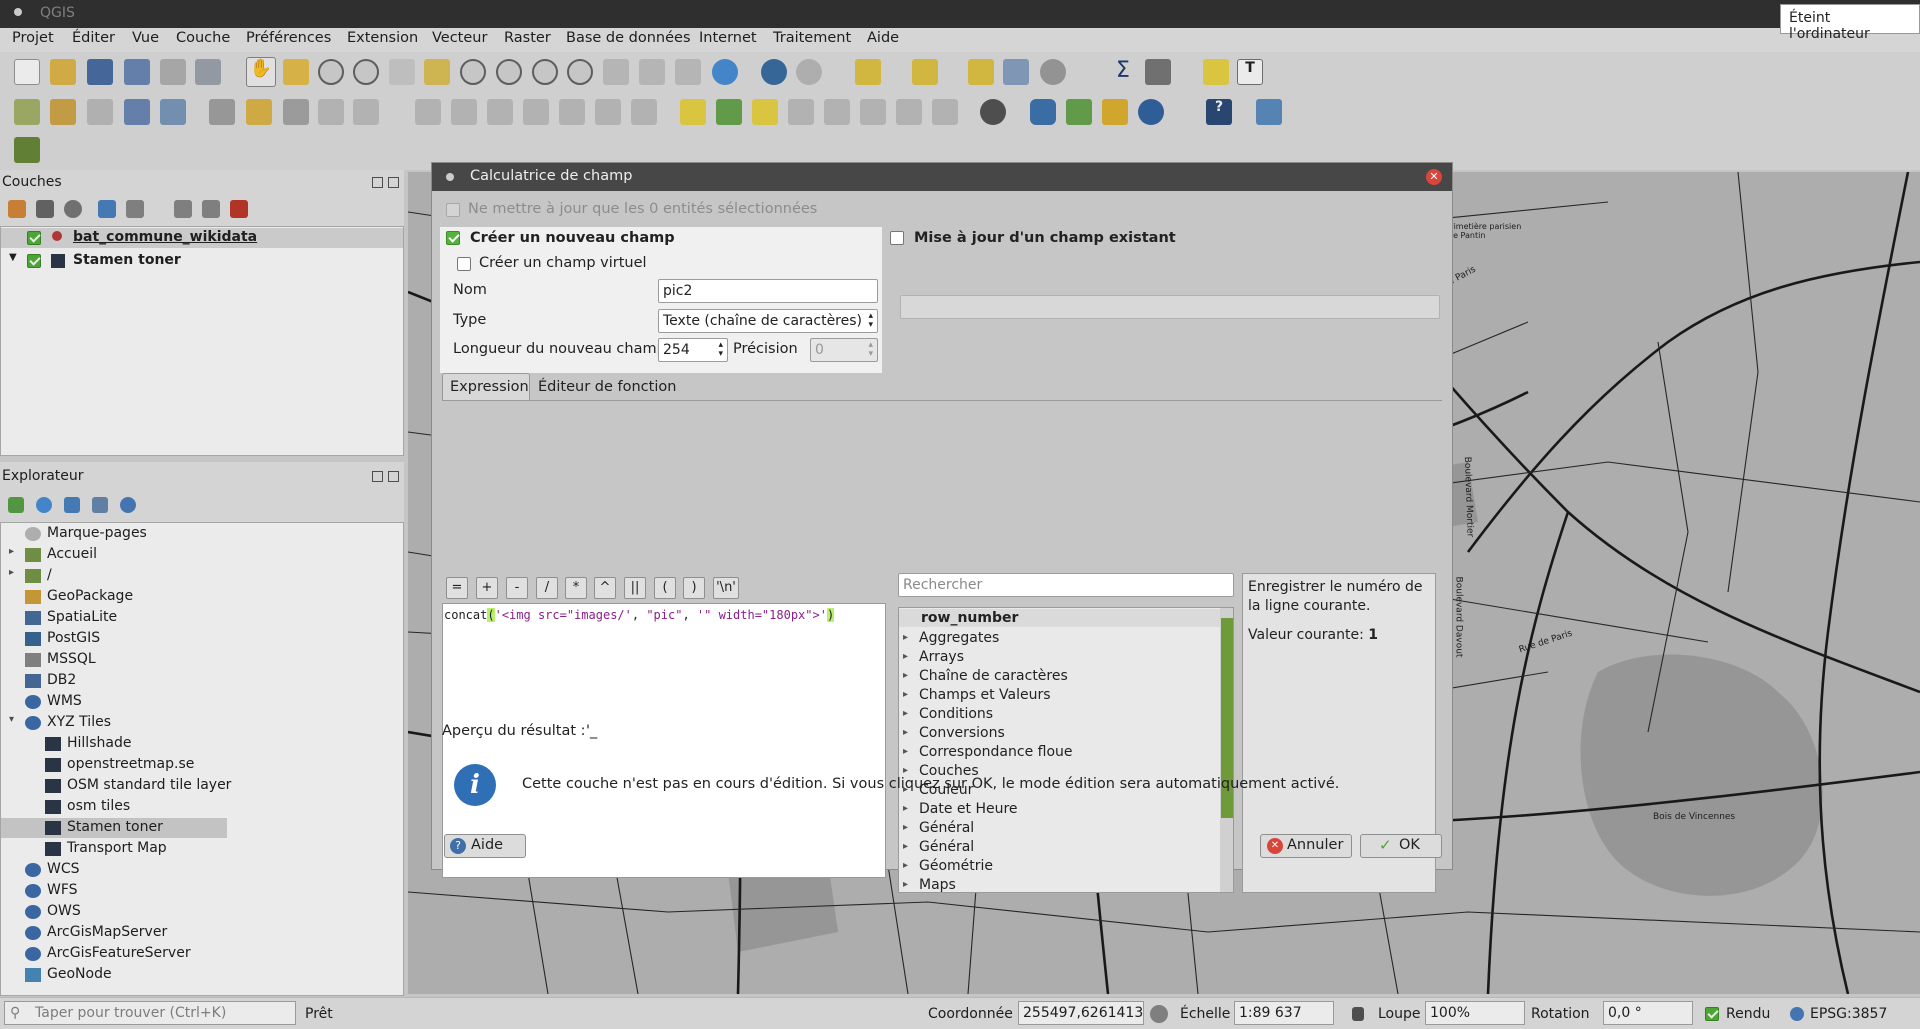 The width and height of the screenshot is (1920, 1029). Describe the element at coordinates (208, 72) in the screenshot. I see `layout-manager-icon` at that location.